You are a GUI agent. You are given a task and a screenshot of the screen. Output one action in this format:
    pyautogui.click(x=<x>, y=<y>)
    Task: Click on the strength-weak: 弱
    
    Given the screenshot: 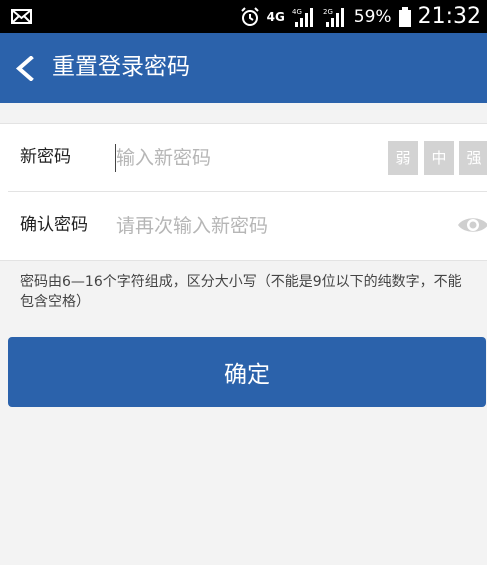 What is the action you would take?
    pyautogui.click(x=403, y=158)
    